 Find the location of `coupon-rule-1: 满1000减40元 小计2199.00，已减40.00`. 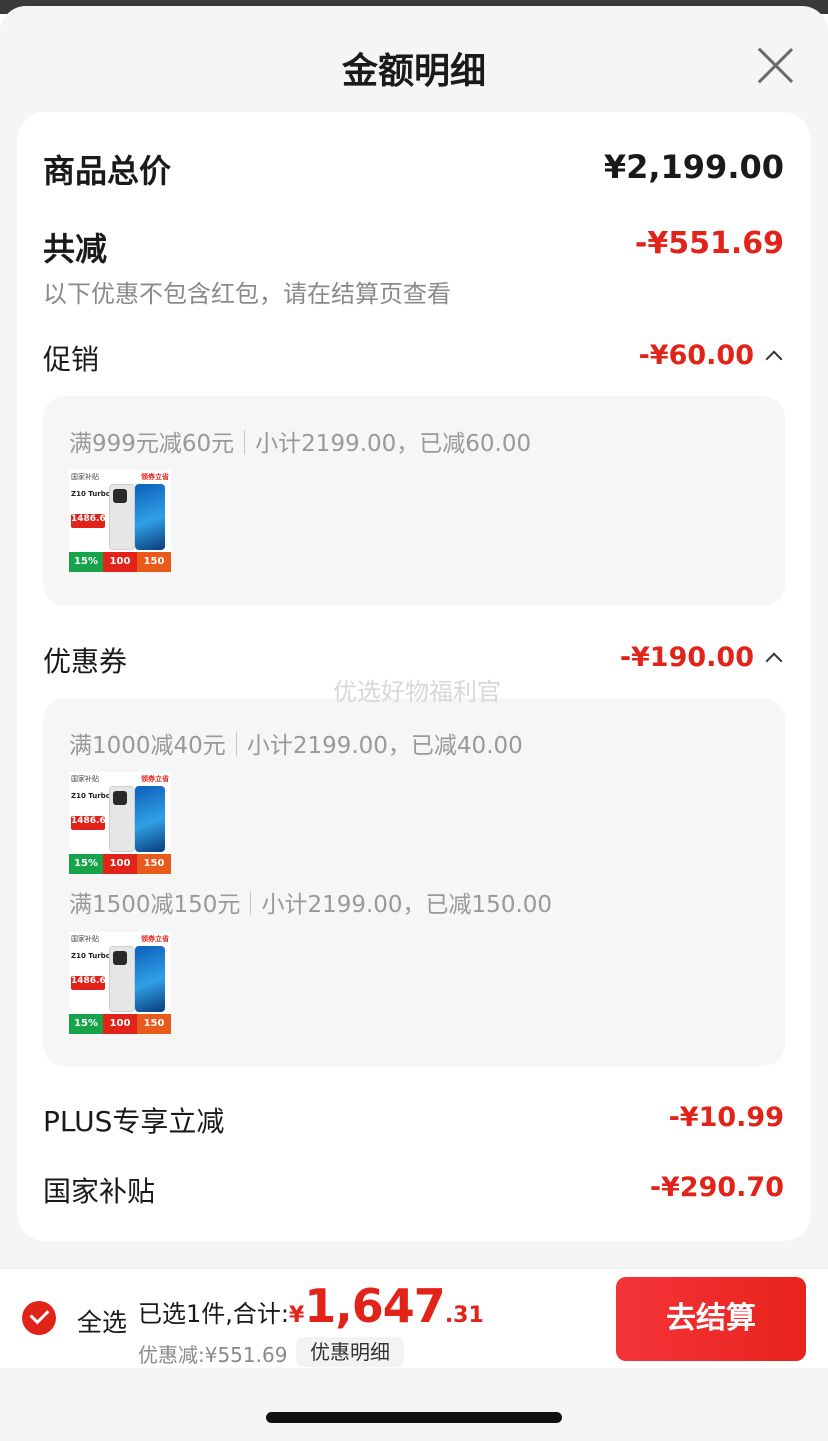

coupon-rule-1: 满1000减40元 小计2199.00，已减40.00 is located at coordinates (296, 743).